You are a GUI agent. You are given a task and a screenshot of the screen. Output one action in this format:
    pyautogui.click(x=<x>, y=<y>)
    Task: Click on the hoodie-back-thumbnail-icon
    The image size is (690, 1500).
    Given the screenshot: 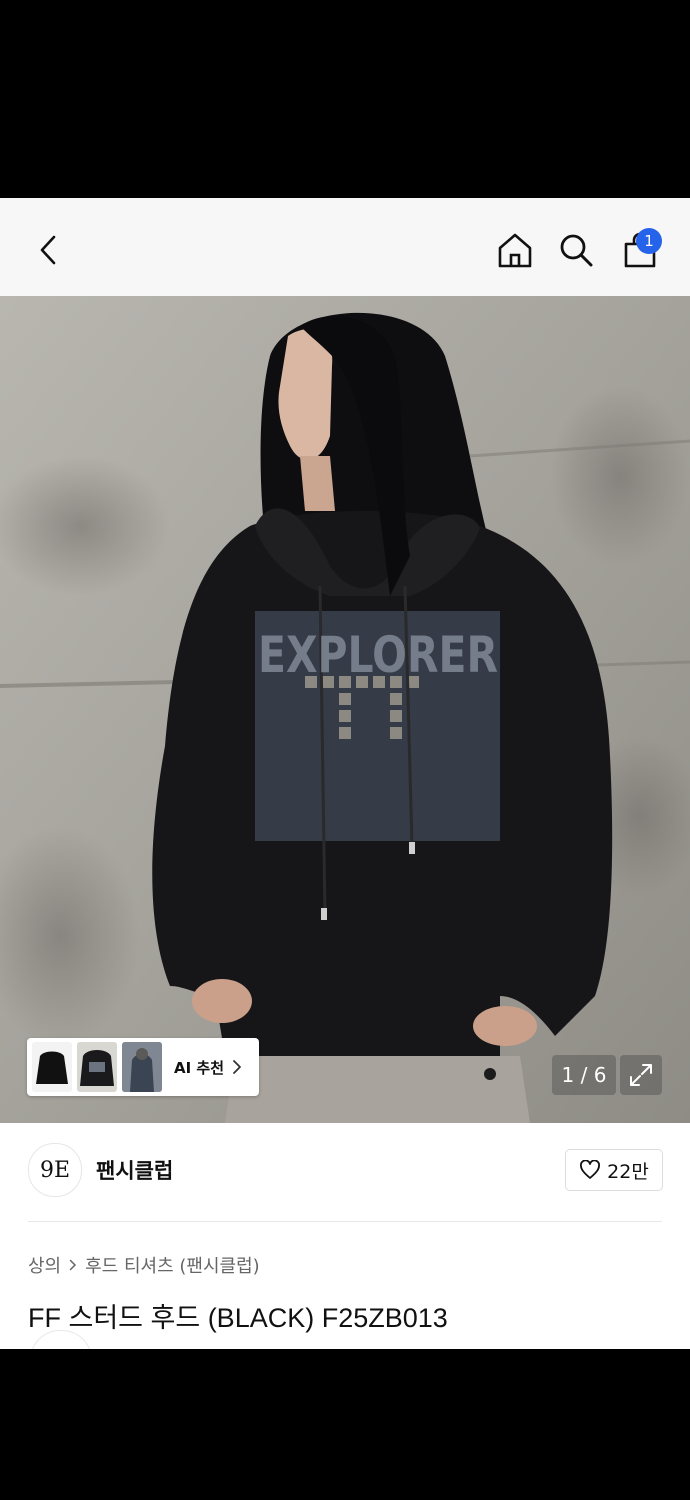 What is the action you would take?
    pyautogui.click(x=97, y=1068)
    